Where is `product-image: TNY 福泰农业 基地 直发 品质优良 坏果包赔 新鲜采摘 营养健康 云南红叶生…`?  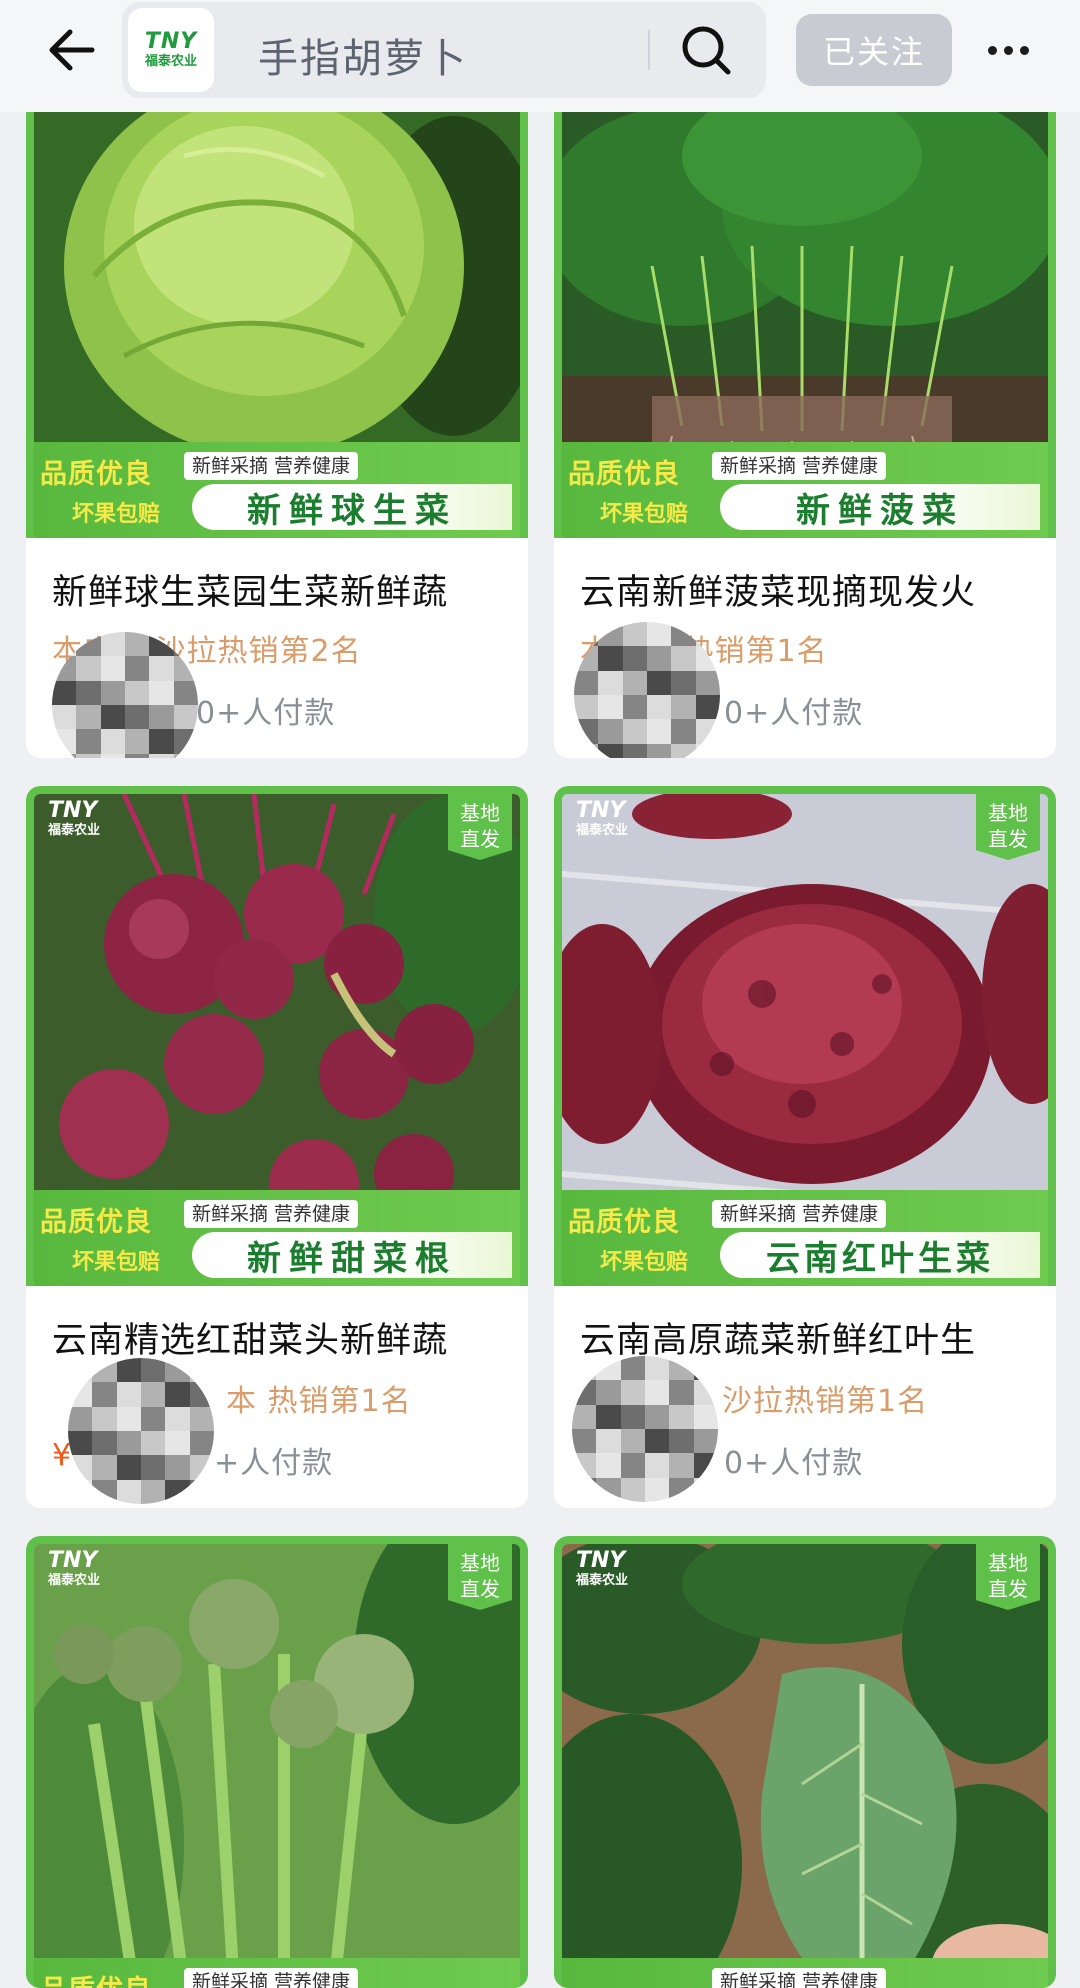
product-image: TNY 福泰农业 基地 直发 品质优良 坏果包赔 新鲜采摘 营养健康 云南红叶生… is located at coordinates (805, 1036).